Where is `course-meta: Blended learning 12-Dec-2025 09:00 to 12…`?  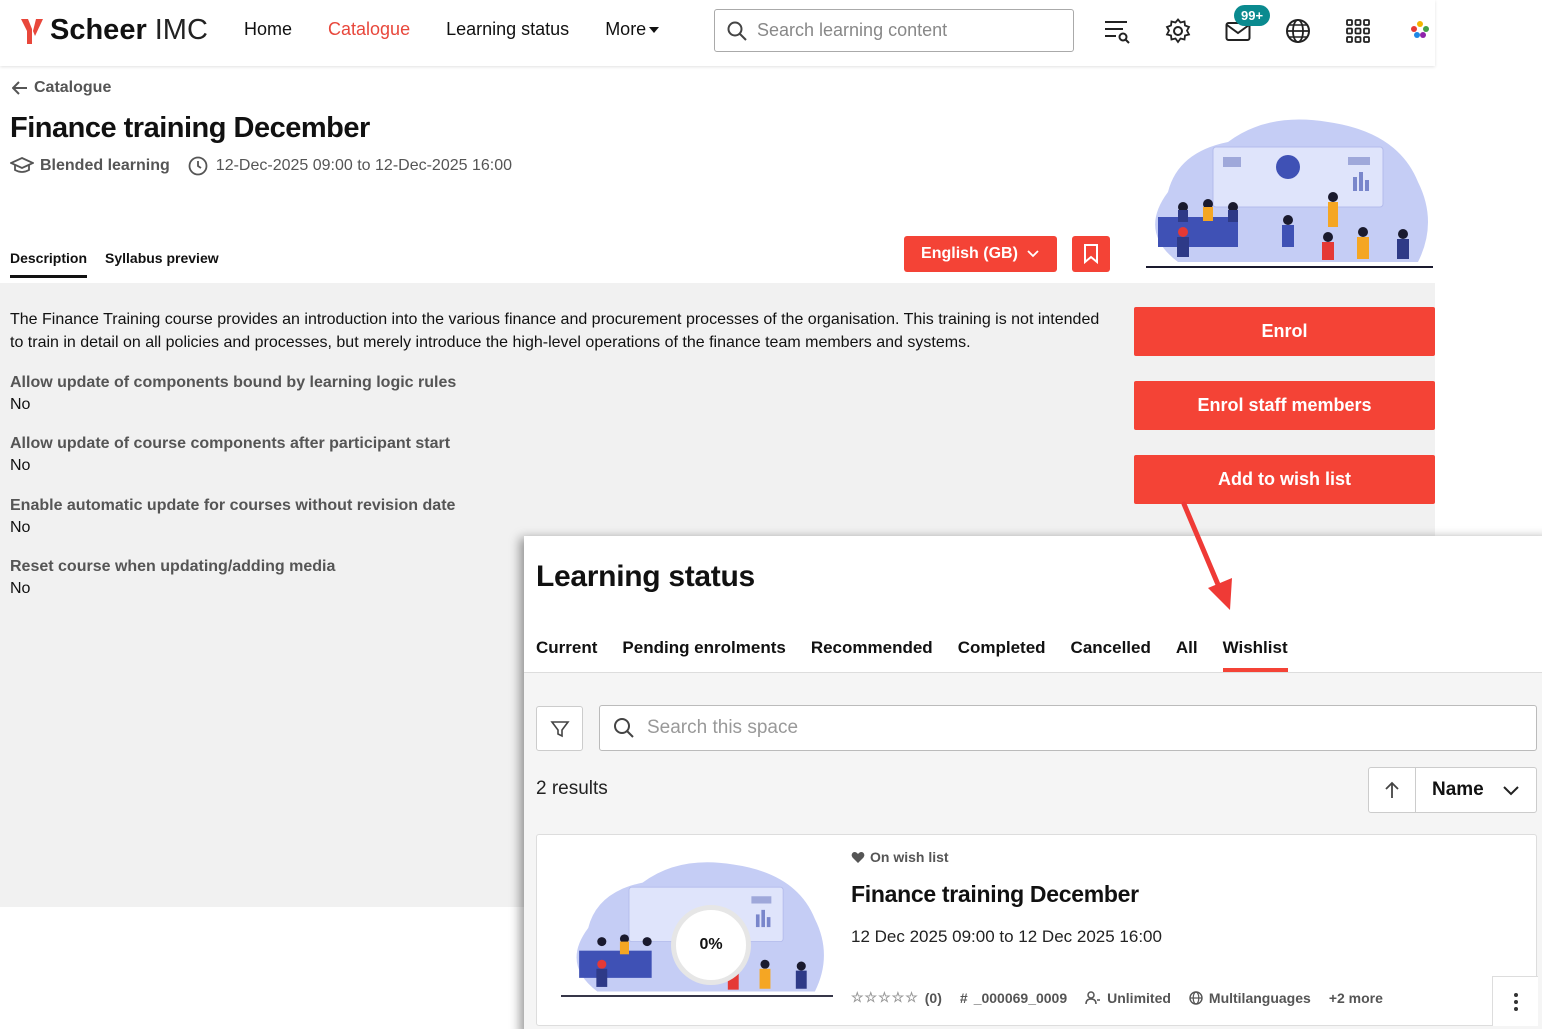
course-meta: Blended learning 12-Dec-2025 09:00 to 12… is located at coordinates (261, 166).